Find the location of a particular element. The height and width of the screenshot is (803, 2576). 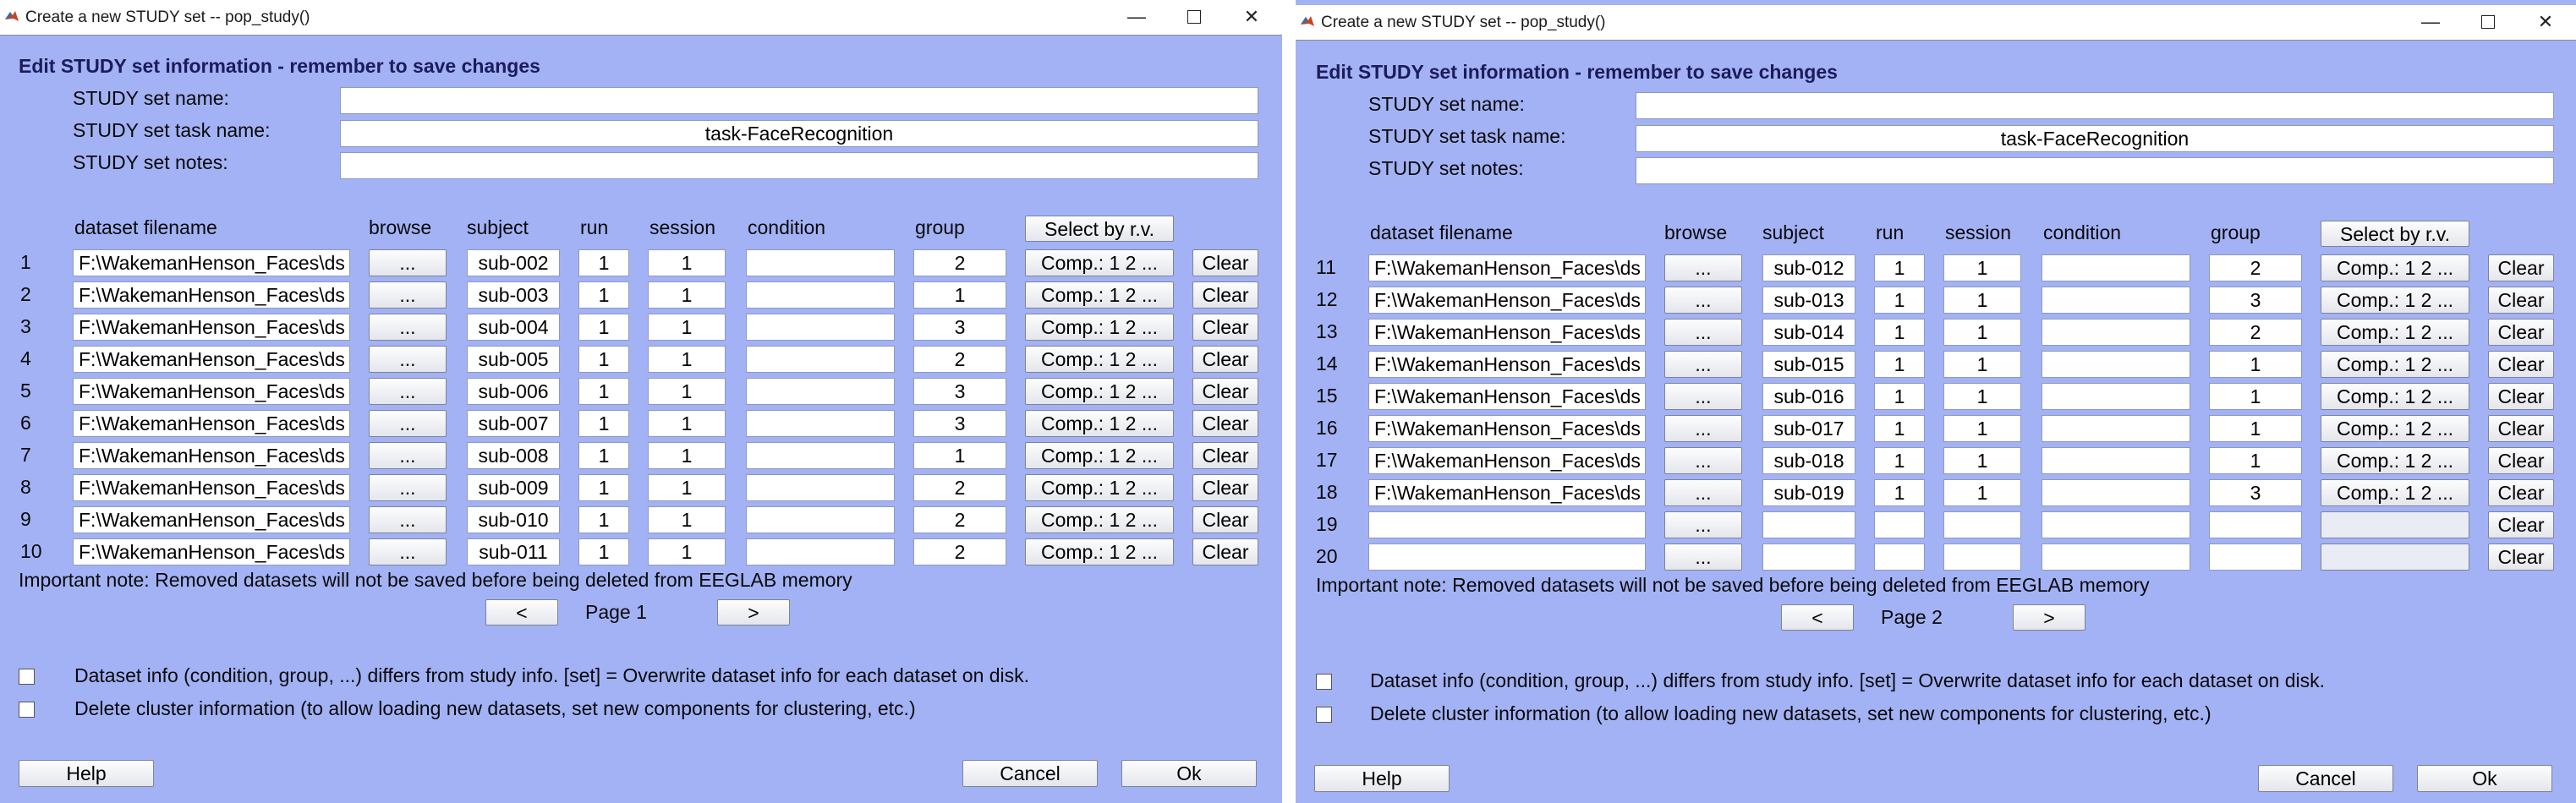

run-input is located at coordinates (1899, 524).